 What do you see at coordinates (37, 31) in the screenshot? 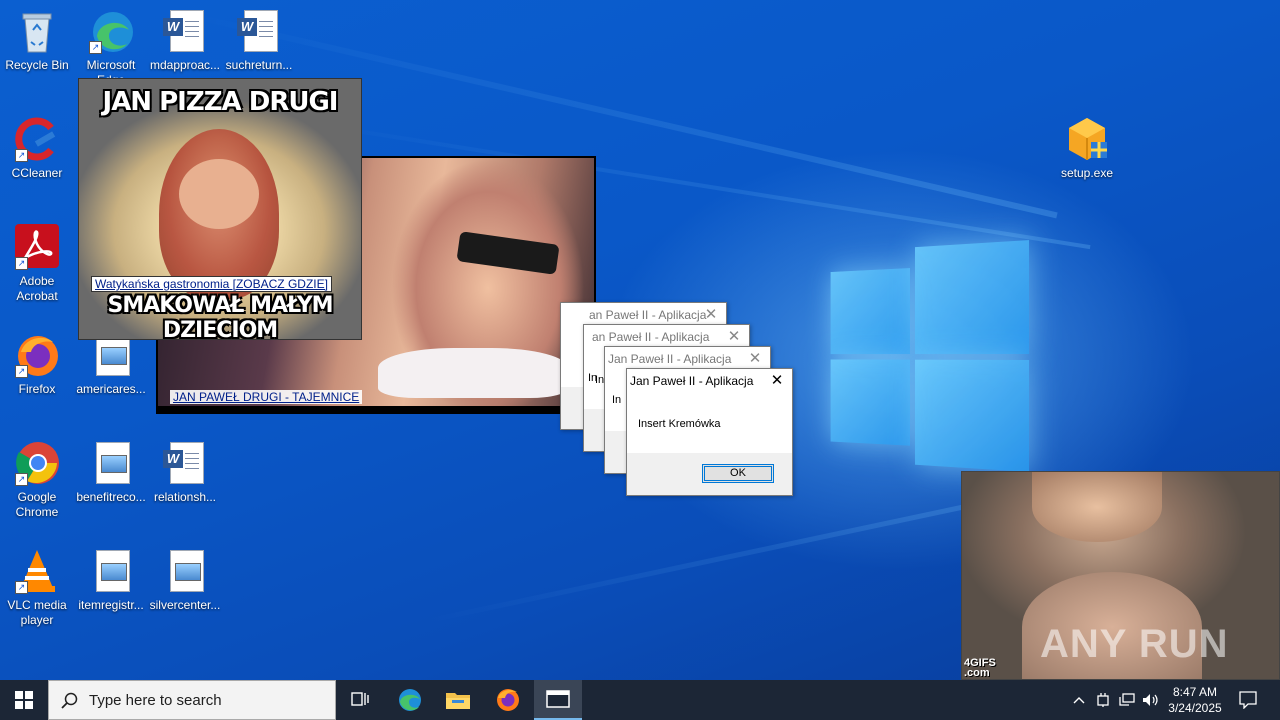
I see `recycle-bin-icon` at bounding box center [37, 31].